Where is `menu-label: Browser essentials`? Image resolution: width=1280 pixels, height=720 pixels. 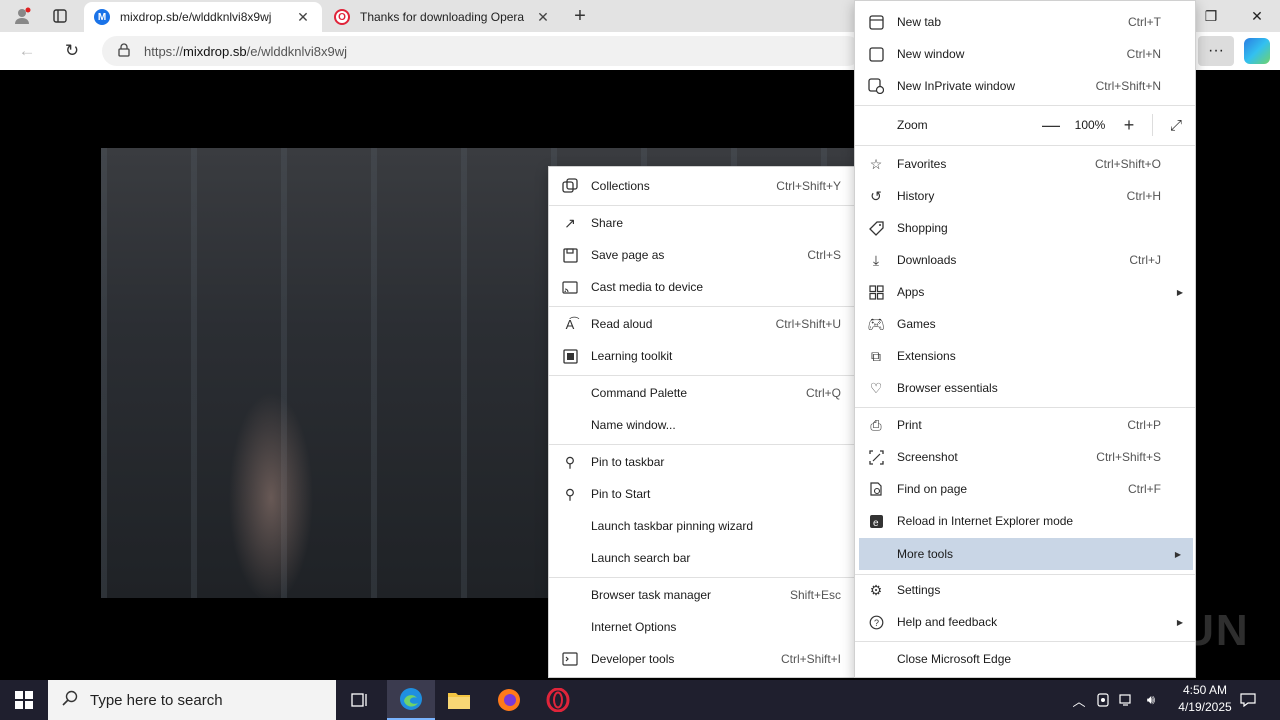 menu-label: Browser essentials is located at coordinates (947, 388).